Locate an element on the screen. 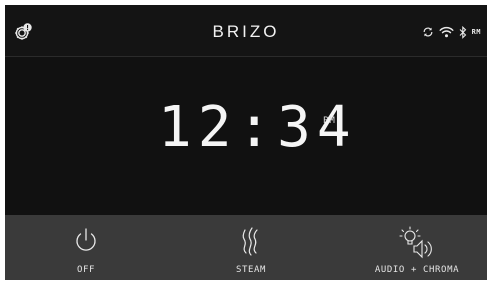  audio-chroma-icon is located at coordinates (415, 242).